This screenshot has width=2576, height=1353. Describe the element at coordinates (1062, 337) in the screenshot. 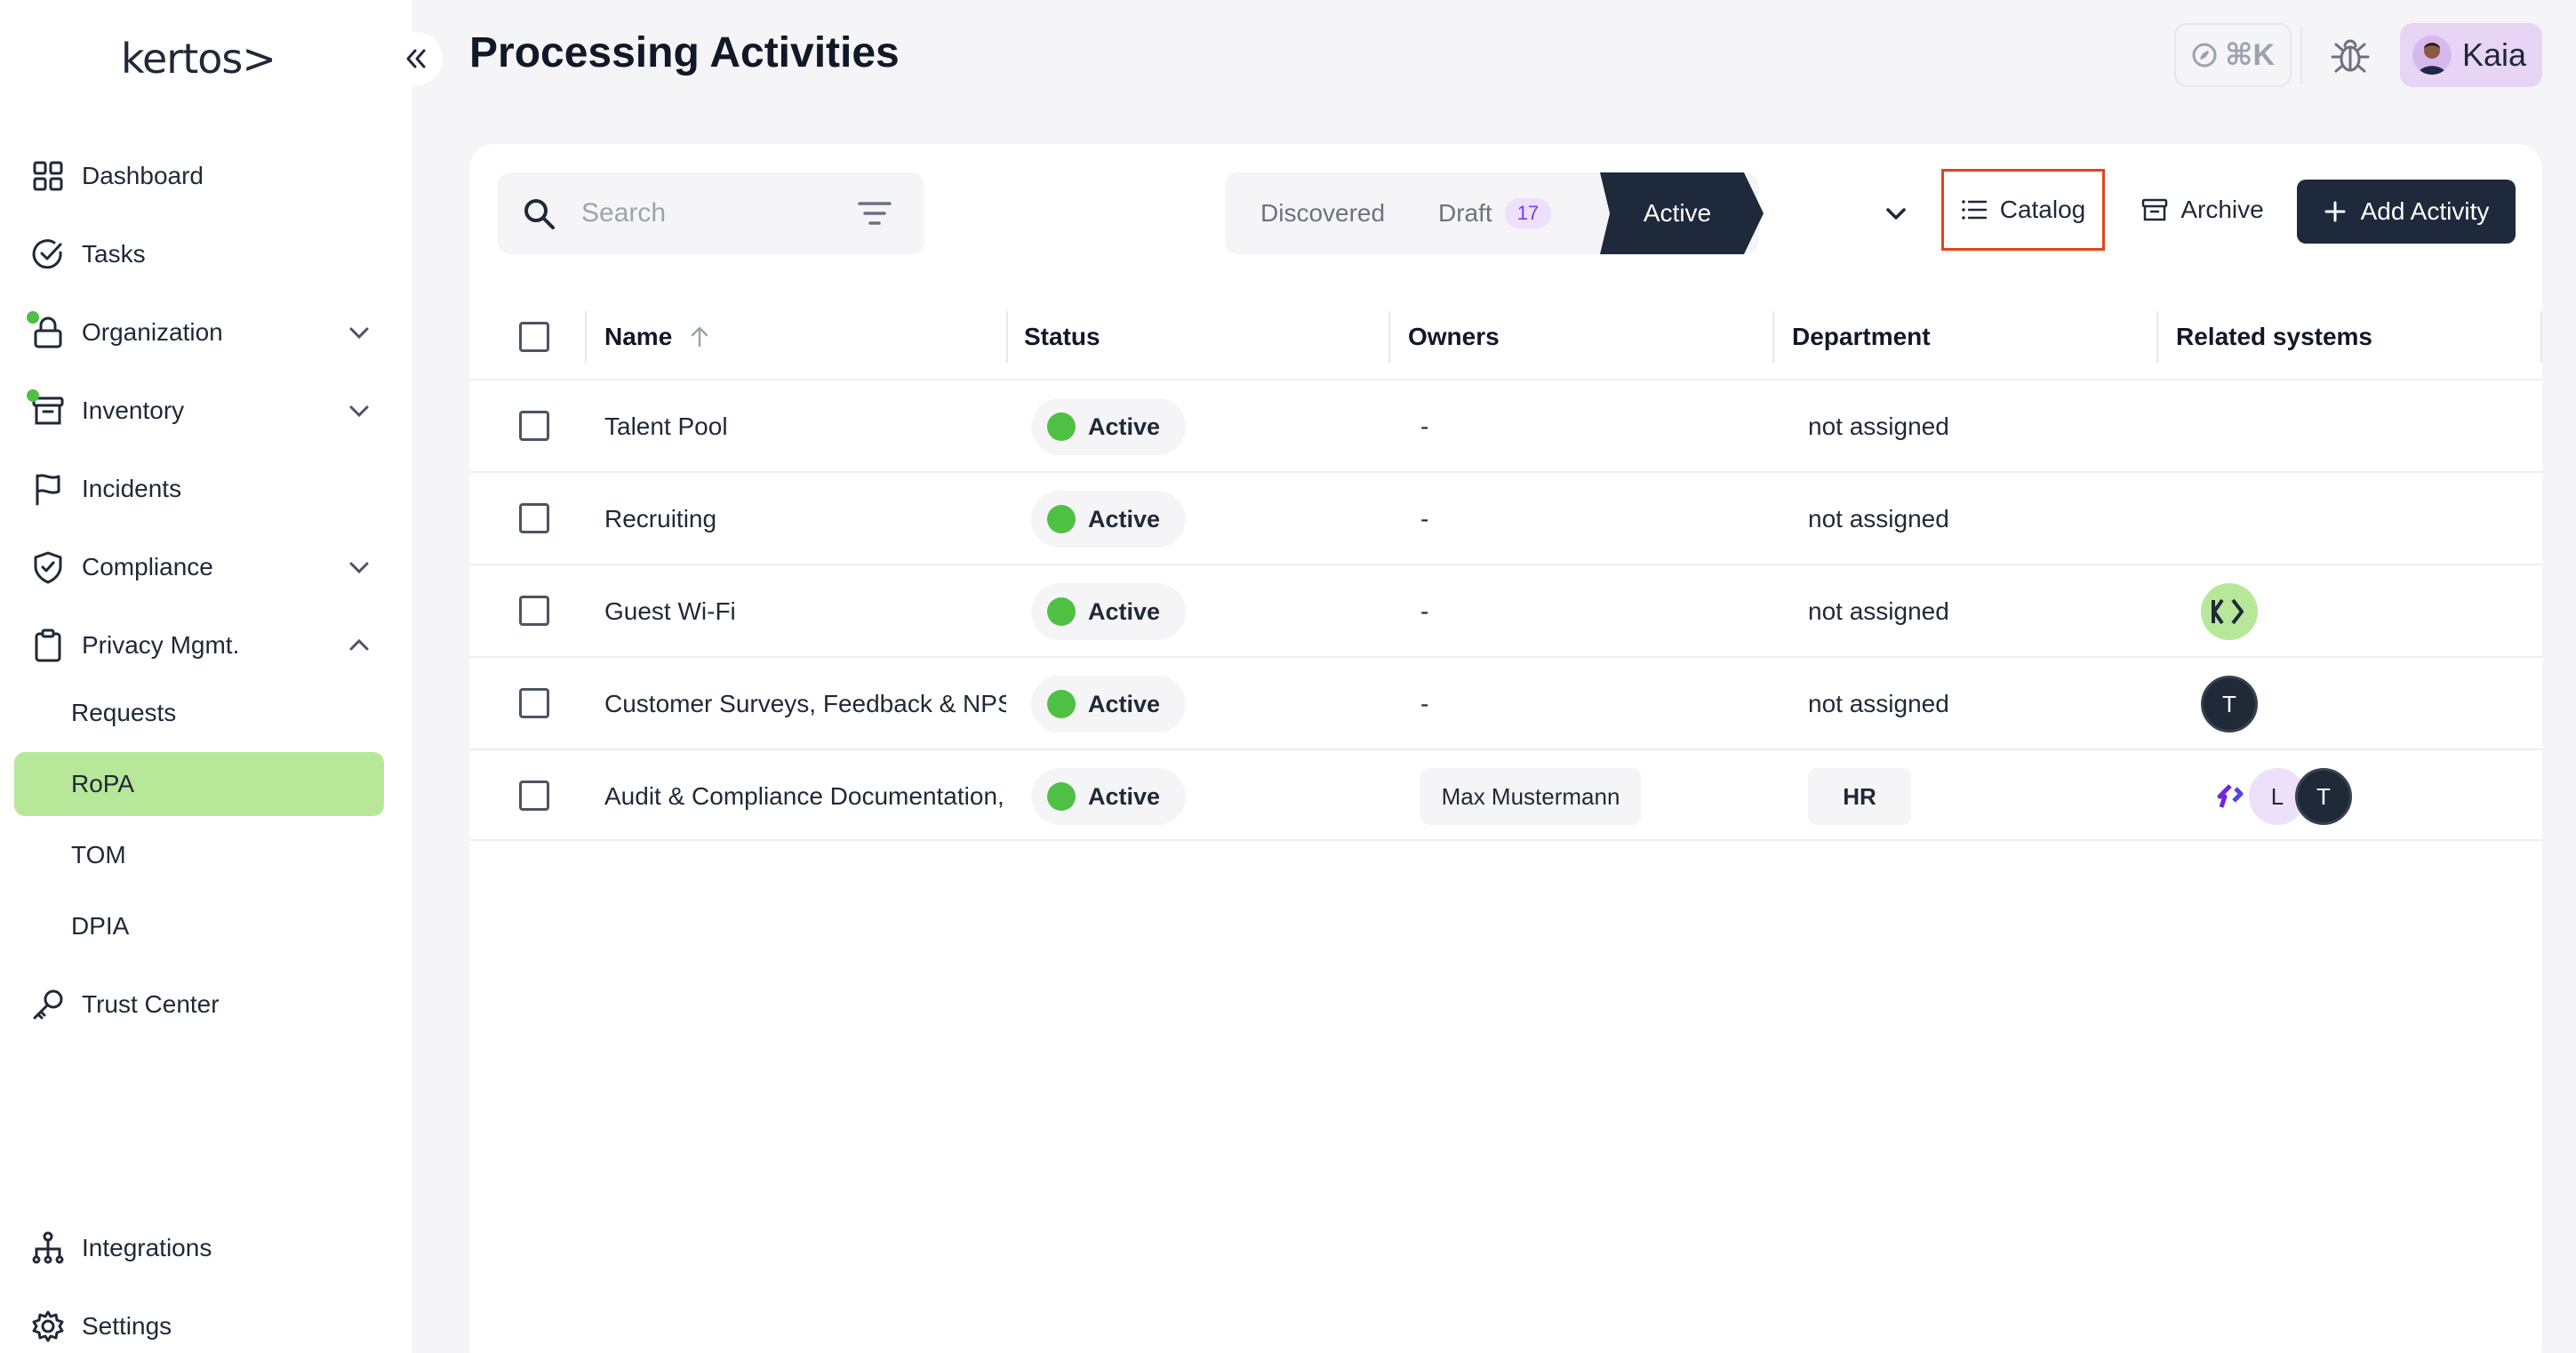

I see `column-header-status: Status` at that location.